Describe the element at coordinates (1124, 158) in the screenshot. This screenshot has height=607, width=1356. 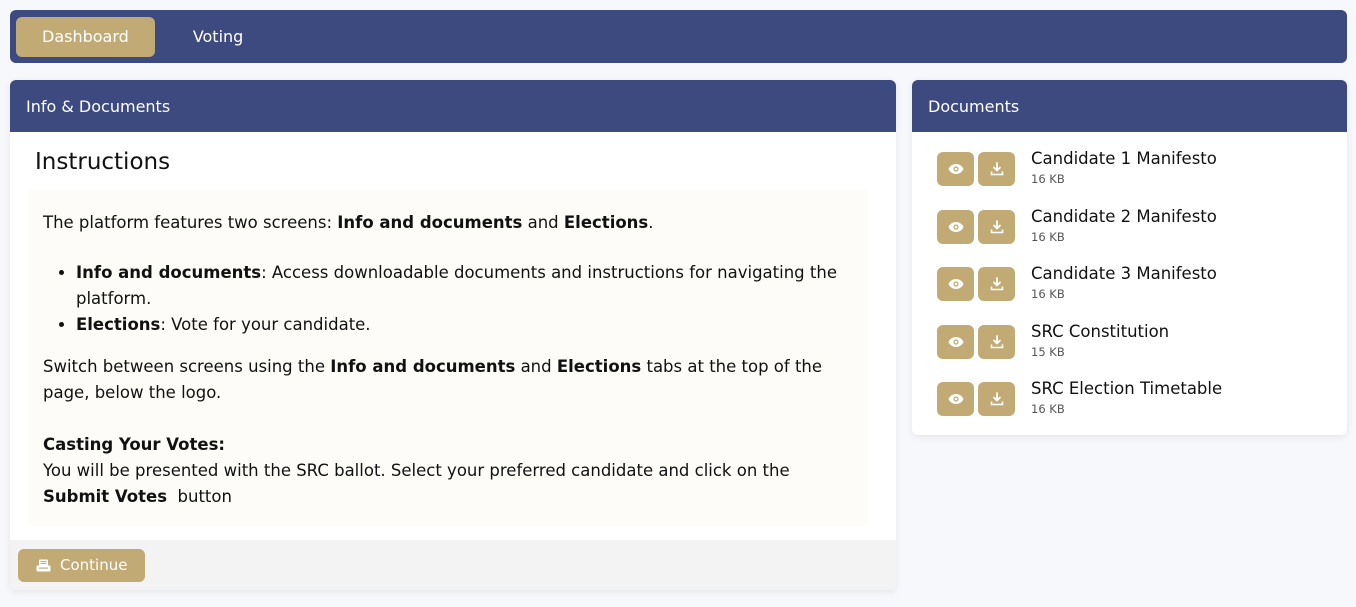
I see `document-name: Candidate 1 Manifesto` at that location.